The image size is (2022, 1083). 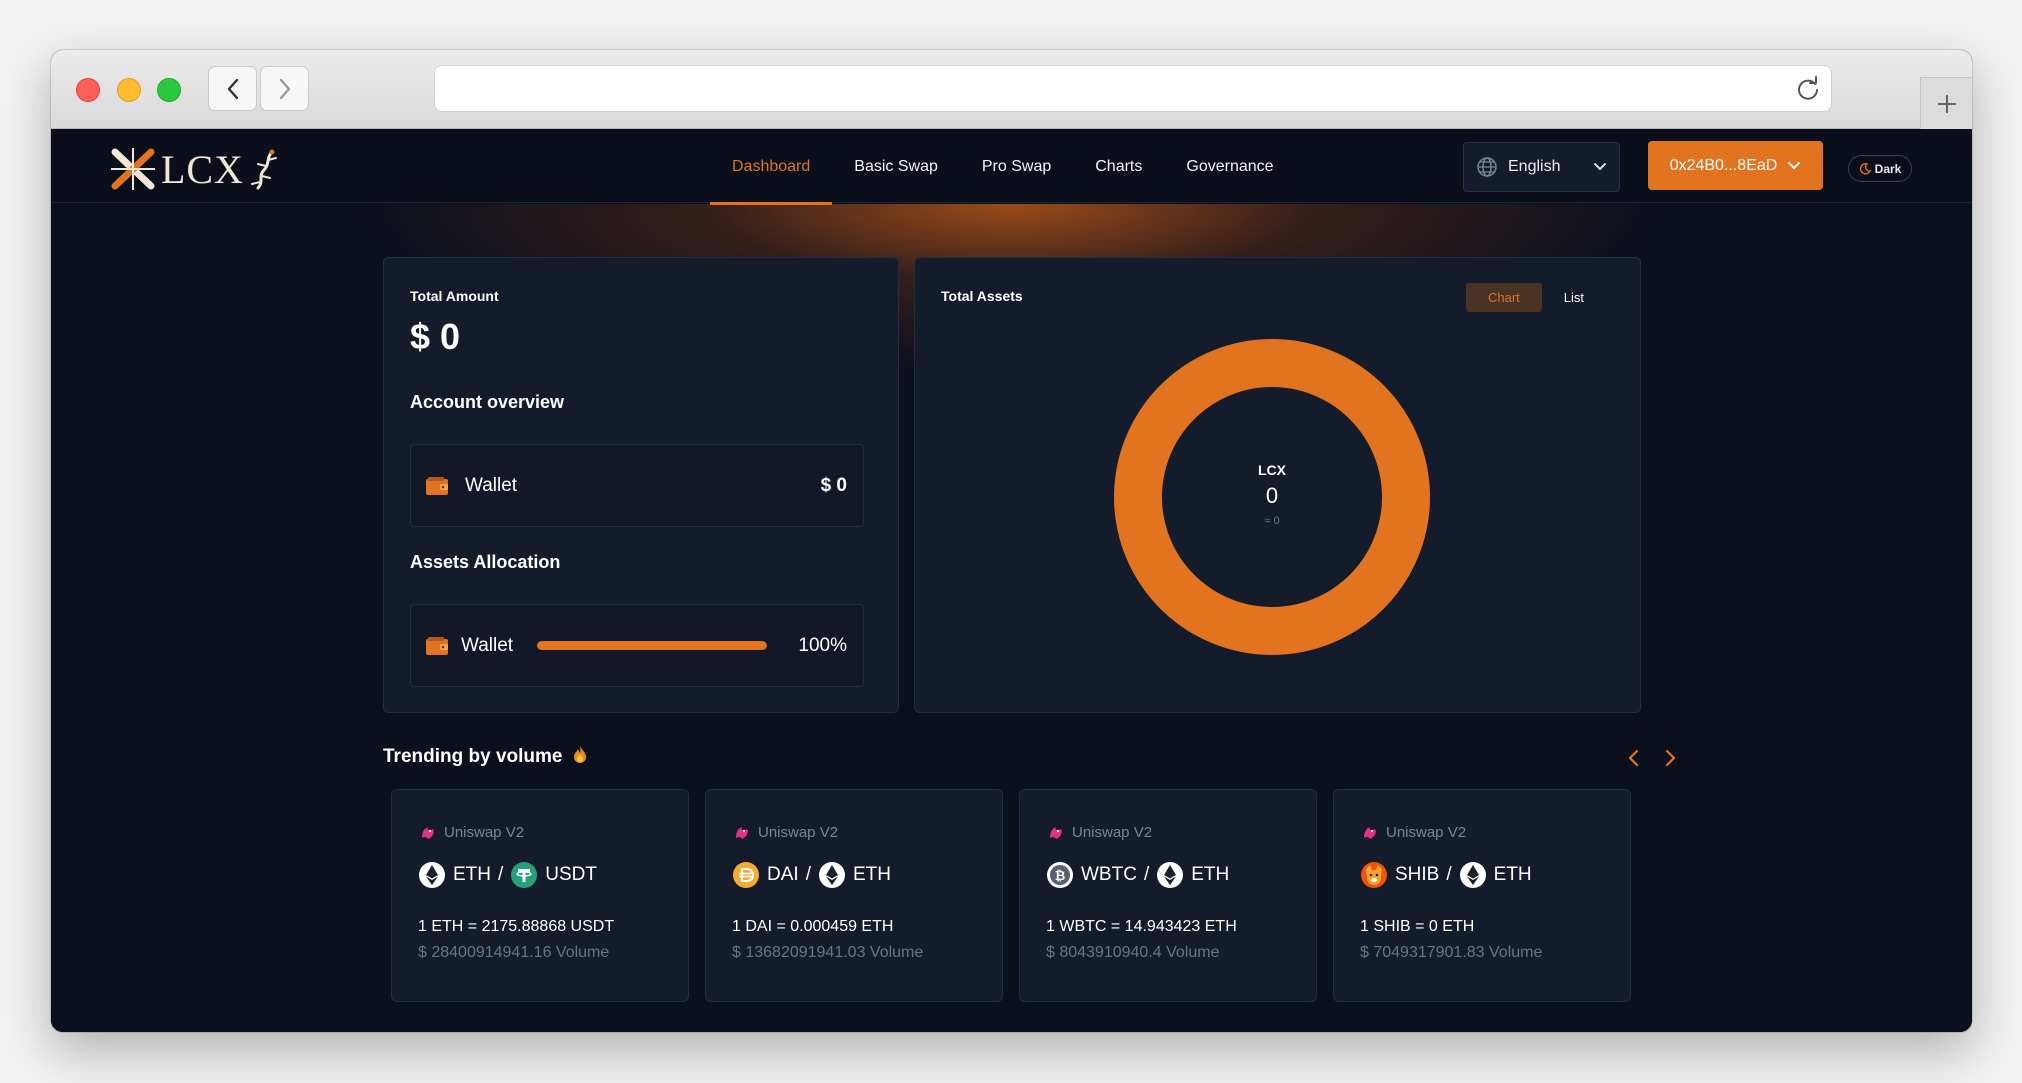 I want to click on new-tab-button, so click(x=1946, y=103).